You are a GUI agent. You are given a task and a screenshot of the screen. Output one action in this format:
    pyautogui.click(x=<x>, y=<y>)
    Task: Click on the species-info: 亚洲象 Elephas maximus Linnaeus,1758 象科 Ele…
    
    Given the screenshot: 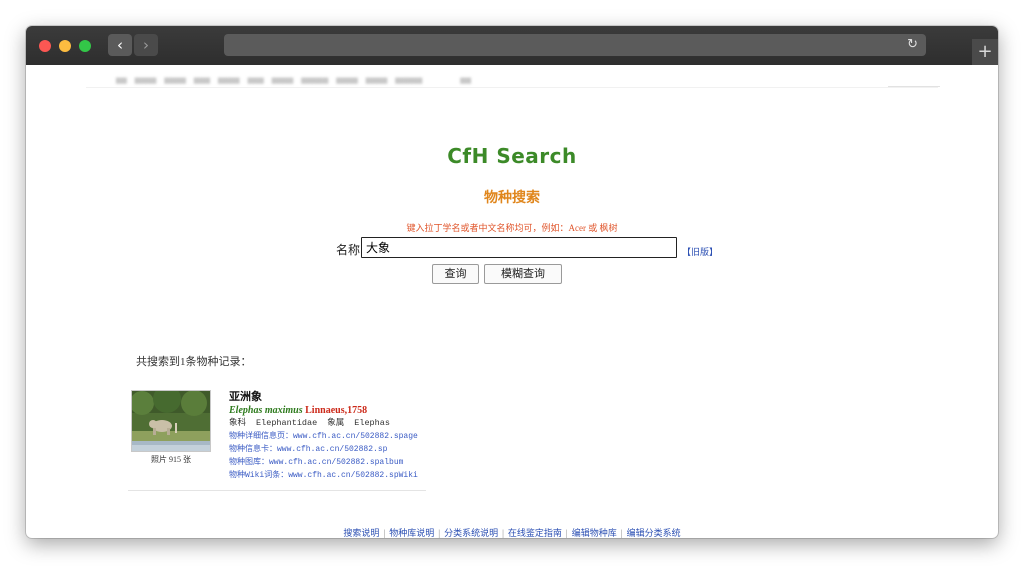 What is the action you would take?
    pyautogui.click(x=329, y=436)
    